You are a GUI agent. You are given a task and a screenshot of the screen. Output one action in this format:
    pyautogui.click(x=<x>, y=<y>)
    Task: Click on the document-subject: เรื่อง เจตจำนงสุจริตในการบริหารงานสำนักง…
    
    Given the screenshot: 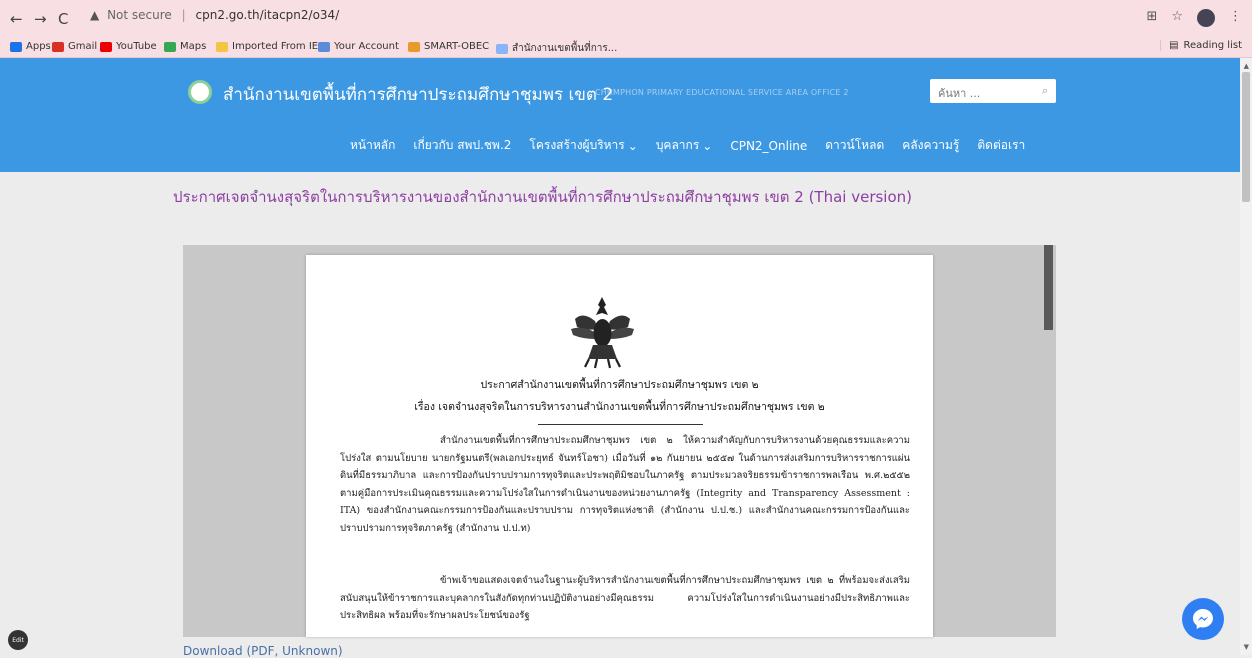 What is the action you would take?
    pyautogui.click(x=619, y=406)
    